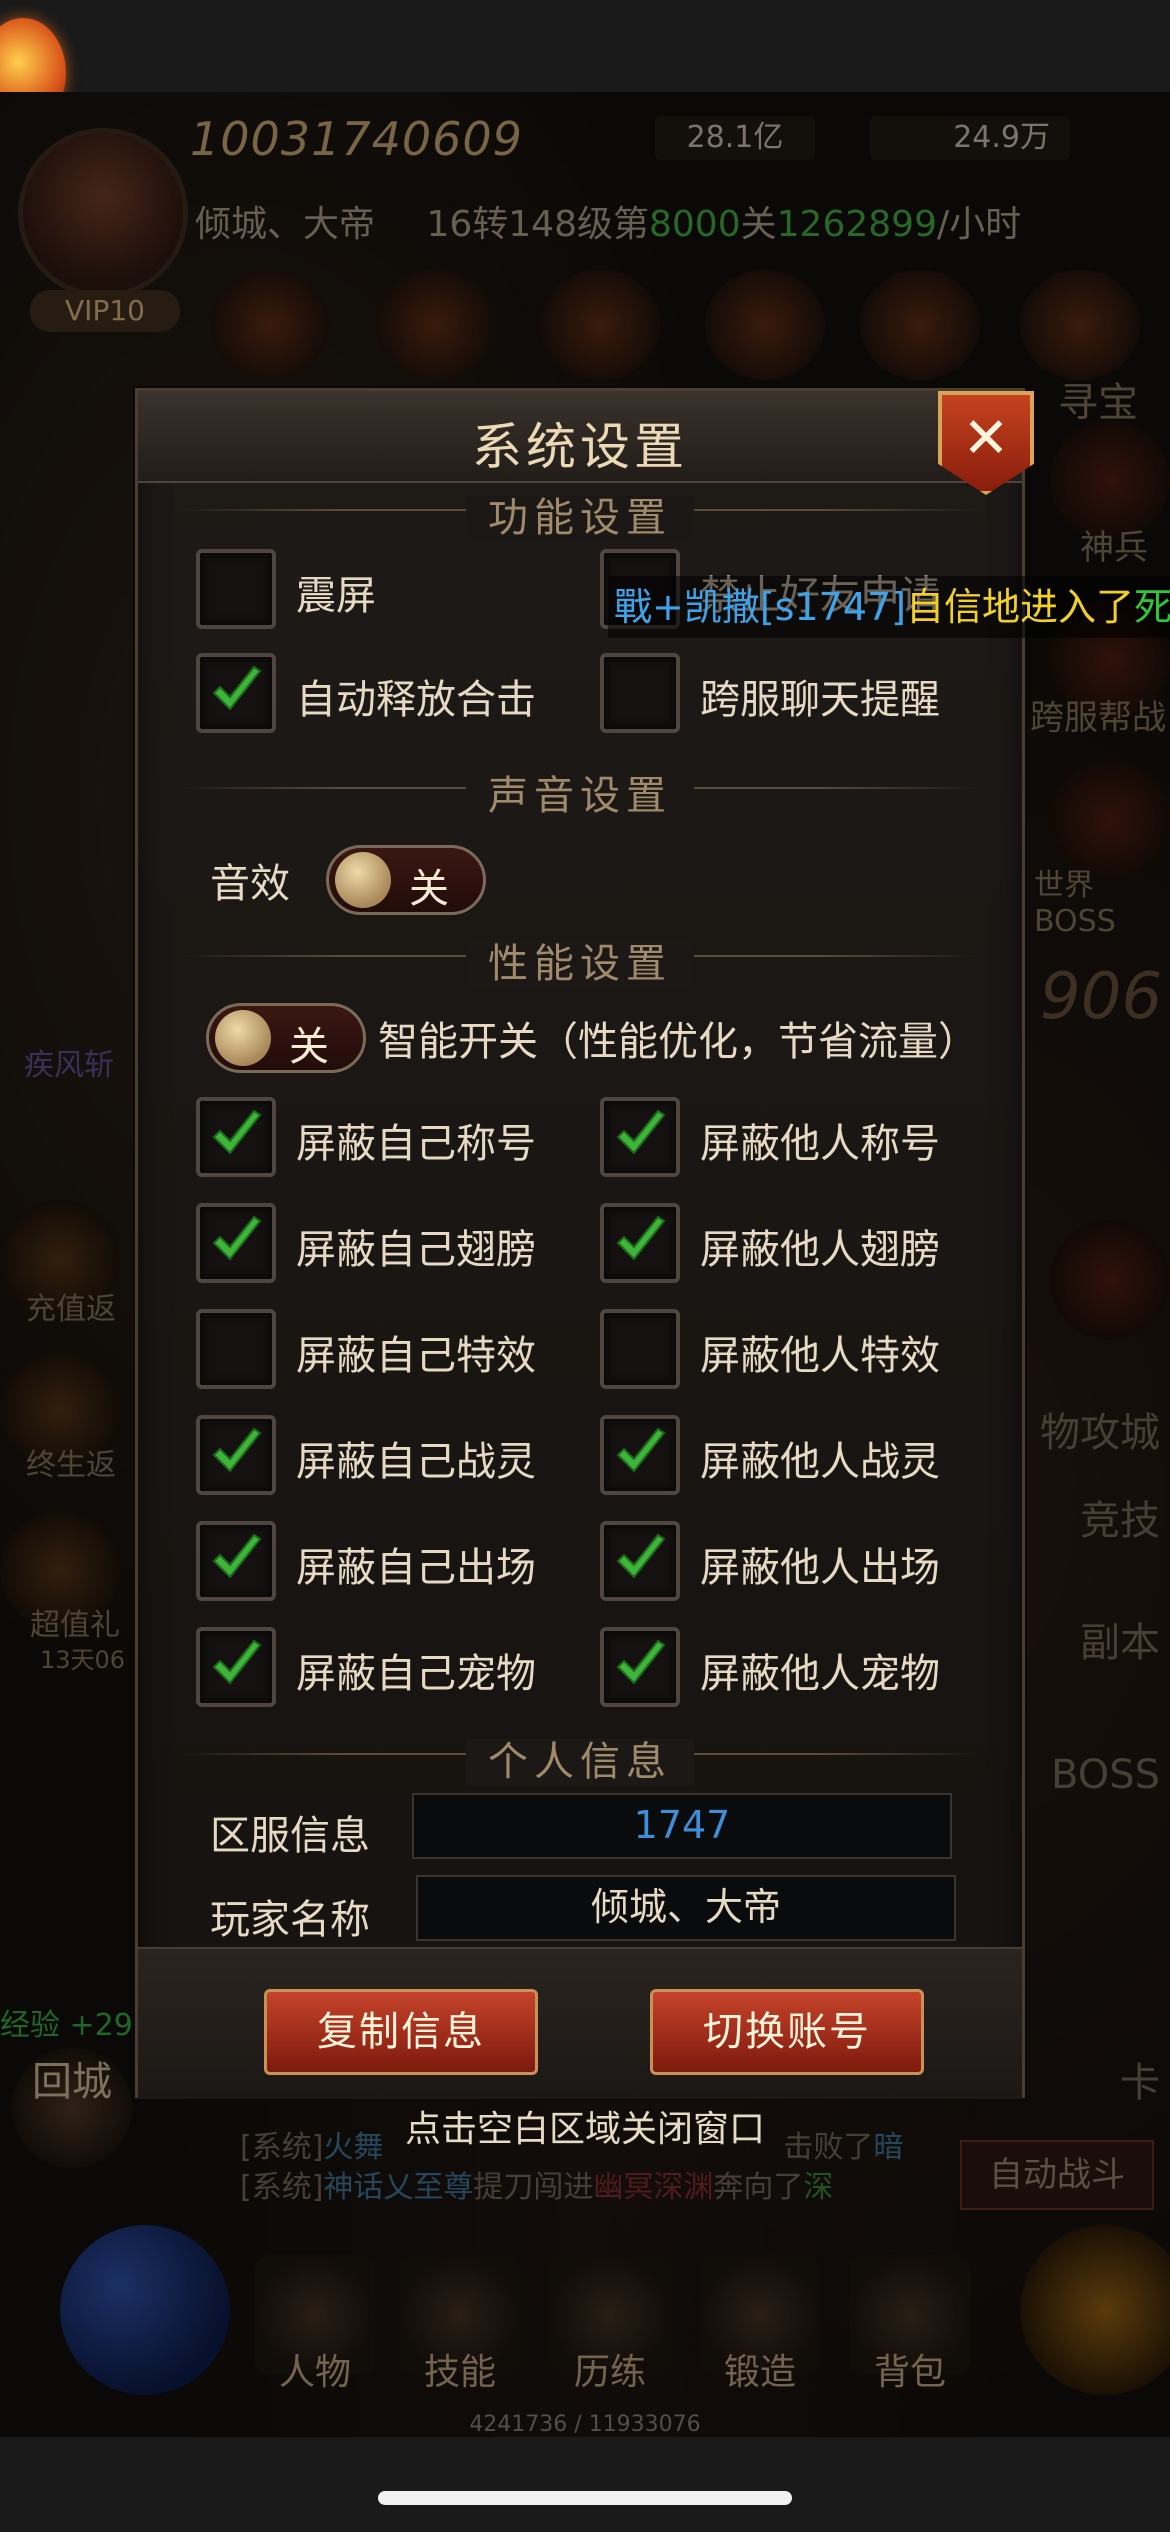  What do you see at coordinates (336, 596) in the screenshot?
I see `checkbox-label: 震屏` at bounding box center [336, 596].